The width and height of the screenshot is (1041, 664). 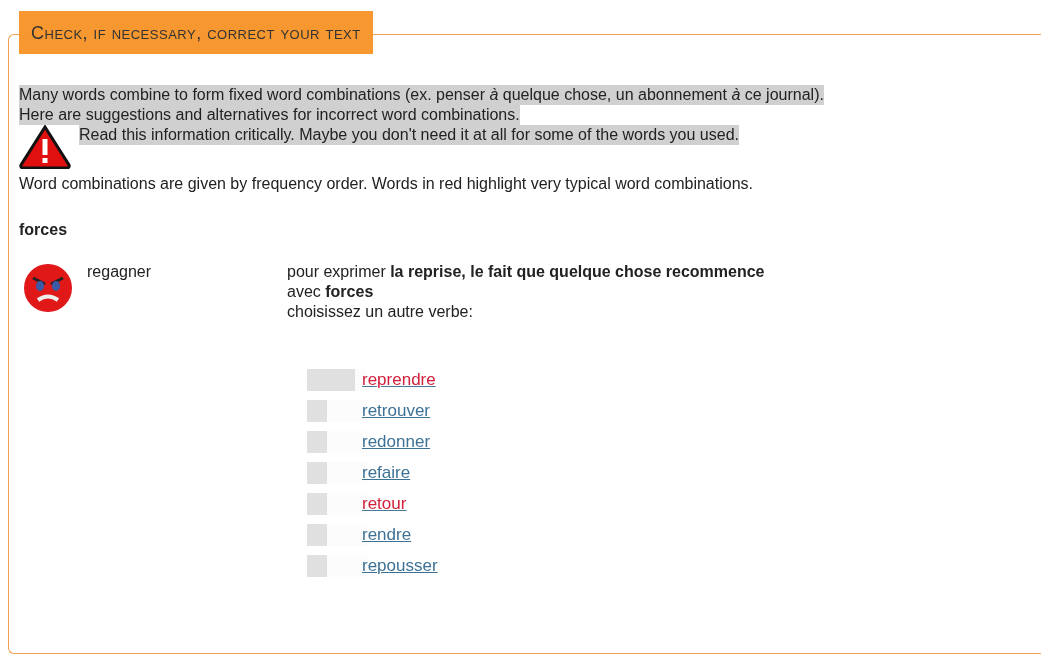 What do you see at coordinates (44, 230) in the screenshot?
I see `word-heading: forces` at bounding box center [44, 230].